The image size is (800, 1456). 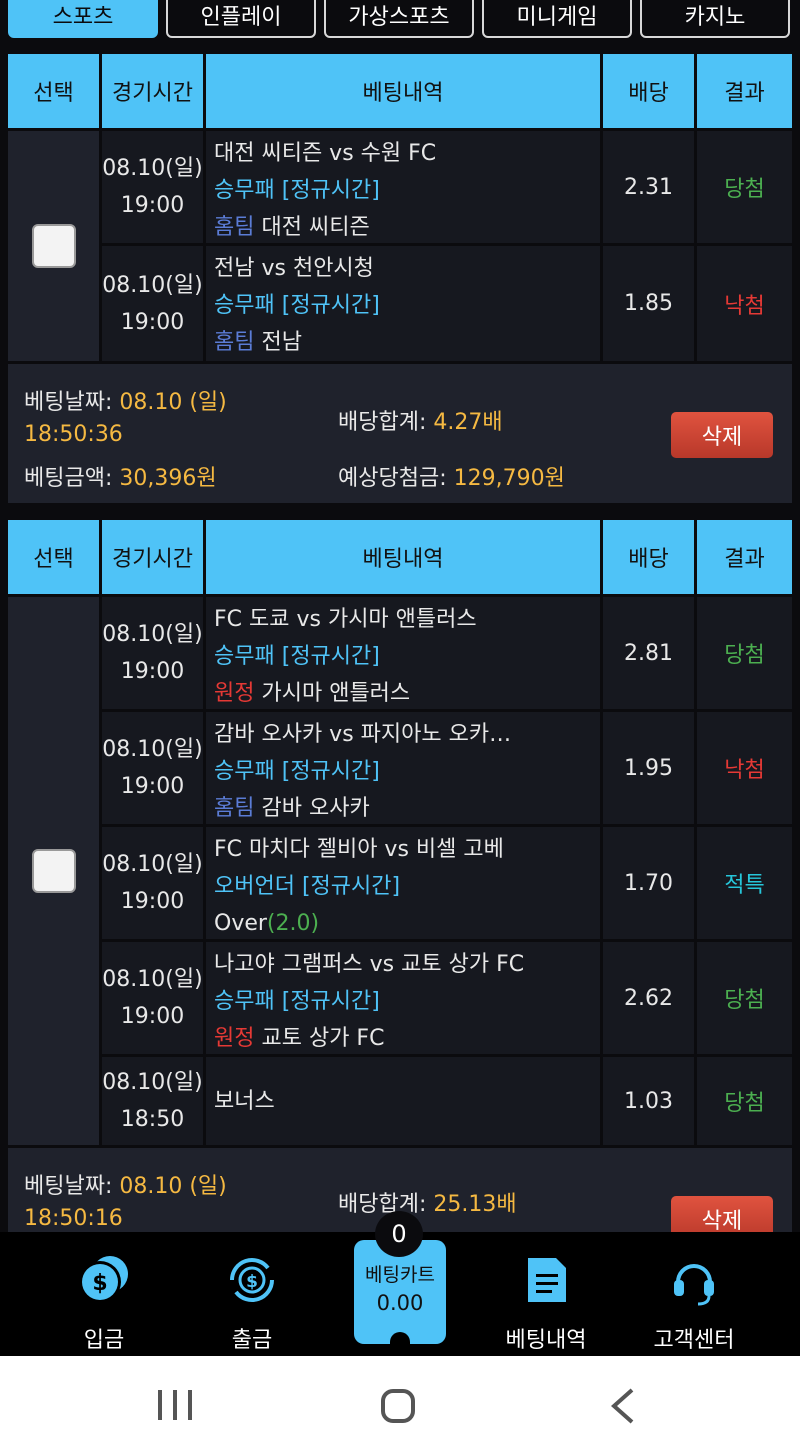 I want to click on nav-bet-history: 베팅내역, so click(x=546, y=1303).